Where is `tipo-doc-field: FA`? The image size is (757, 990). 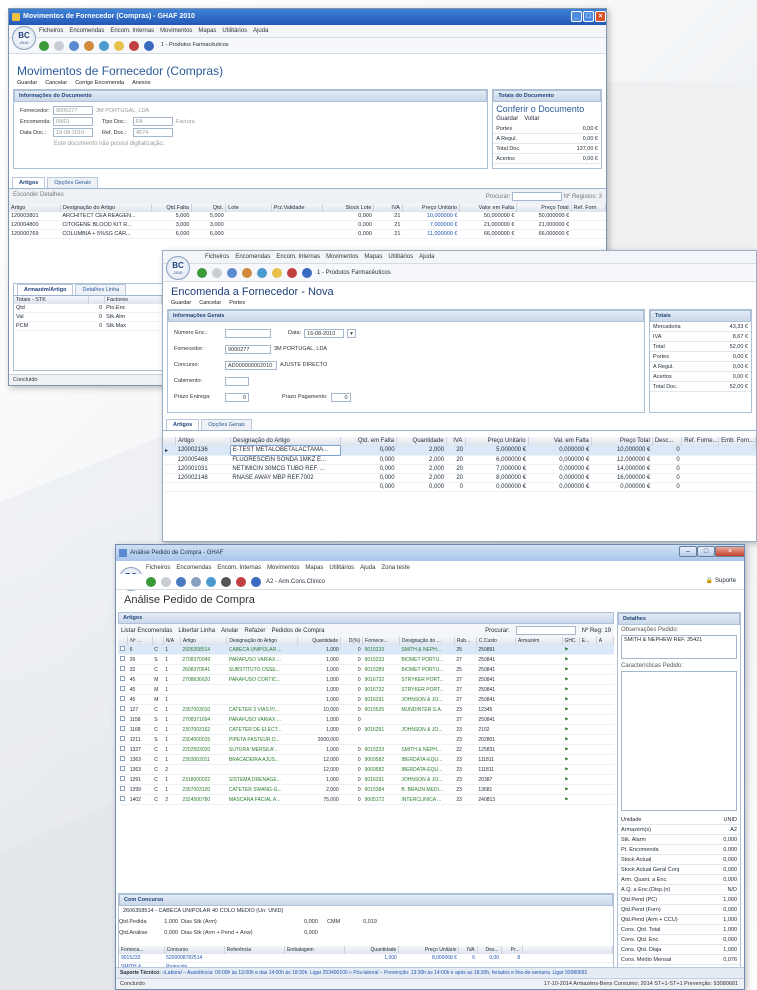 tipo-doc-field: FA is located at coordinates (153, 121).